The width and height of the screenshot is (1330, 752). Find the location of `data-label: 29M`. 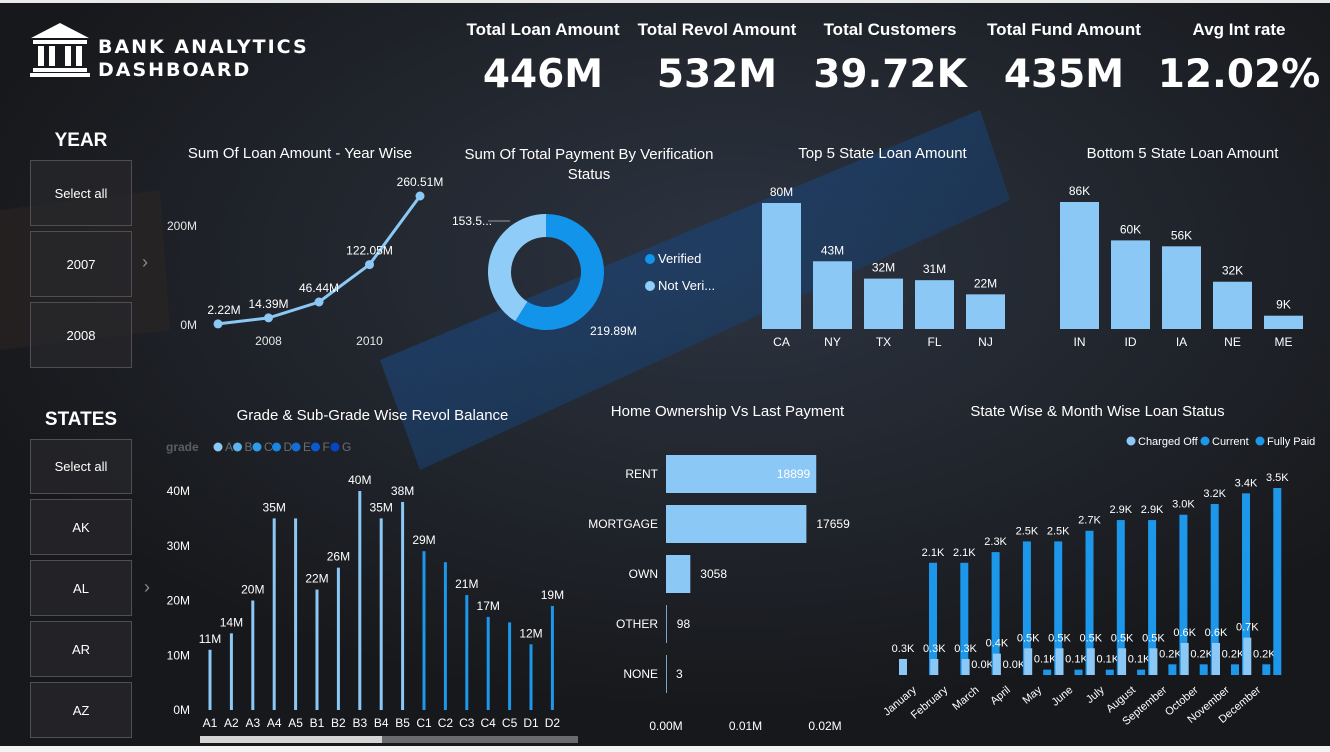

data-label: 29M is located at coordinates (423, 540).